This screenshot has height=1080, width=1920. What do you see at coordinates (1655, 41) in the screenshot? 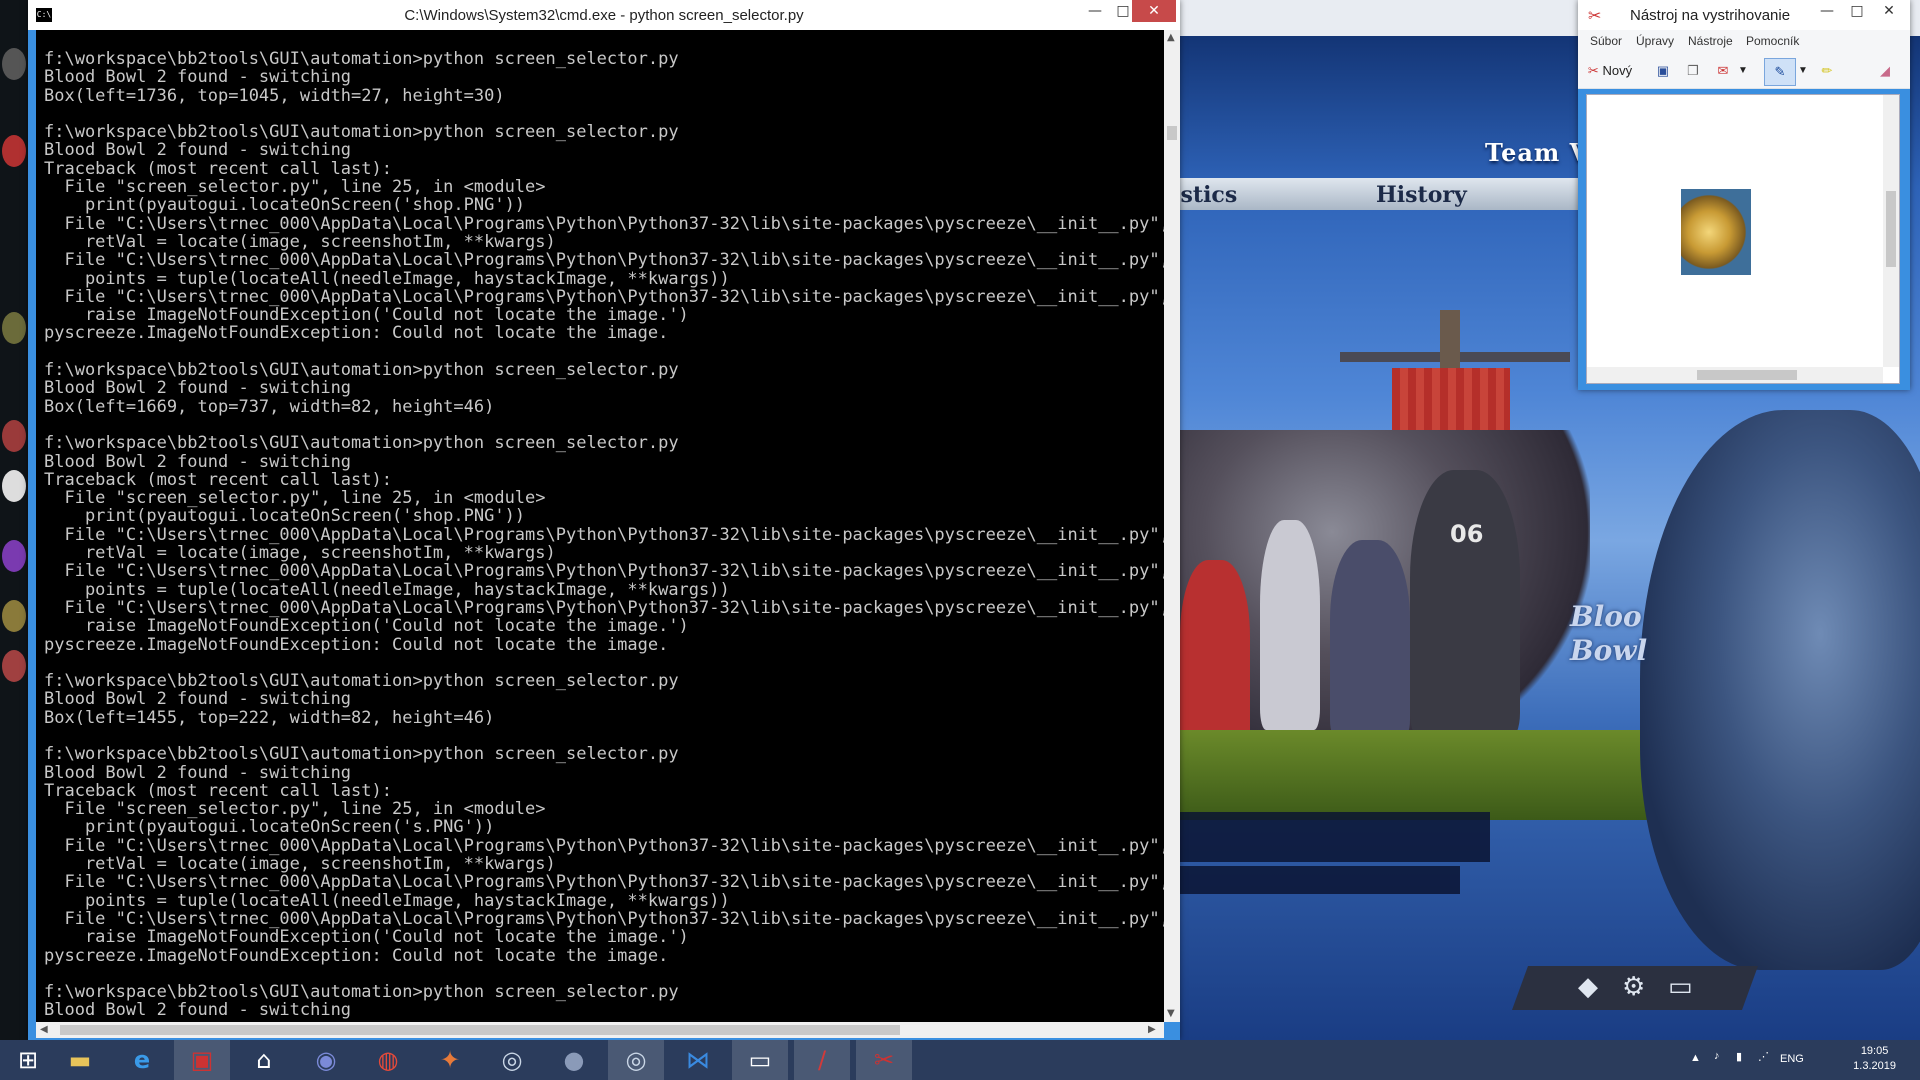
I see `menu-edit: Úpravy` at bounding box center [1655, 41].